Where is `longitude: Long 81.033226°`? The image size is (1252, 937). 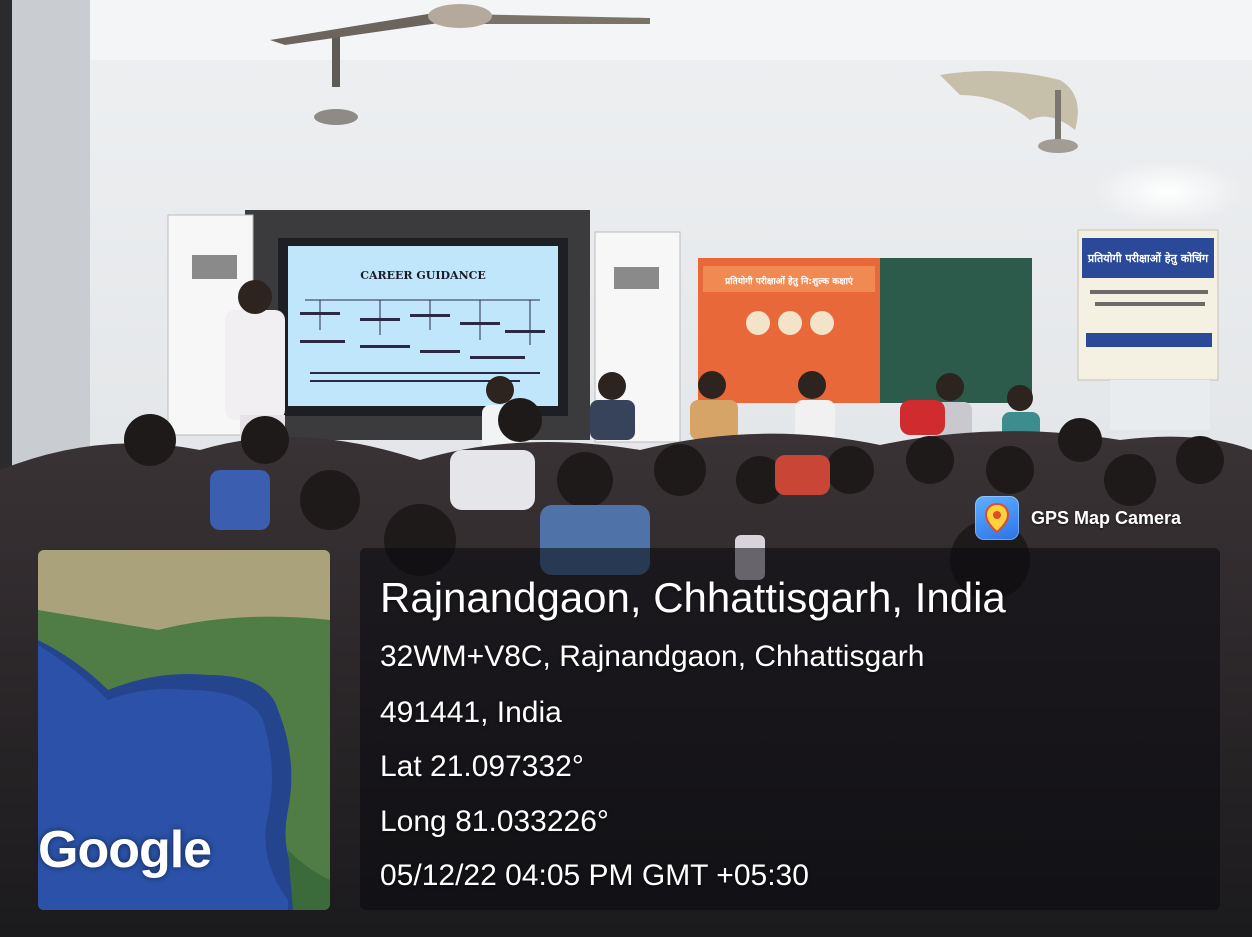 longitude: Long 81.033226° is located at coordinates (494, 821).